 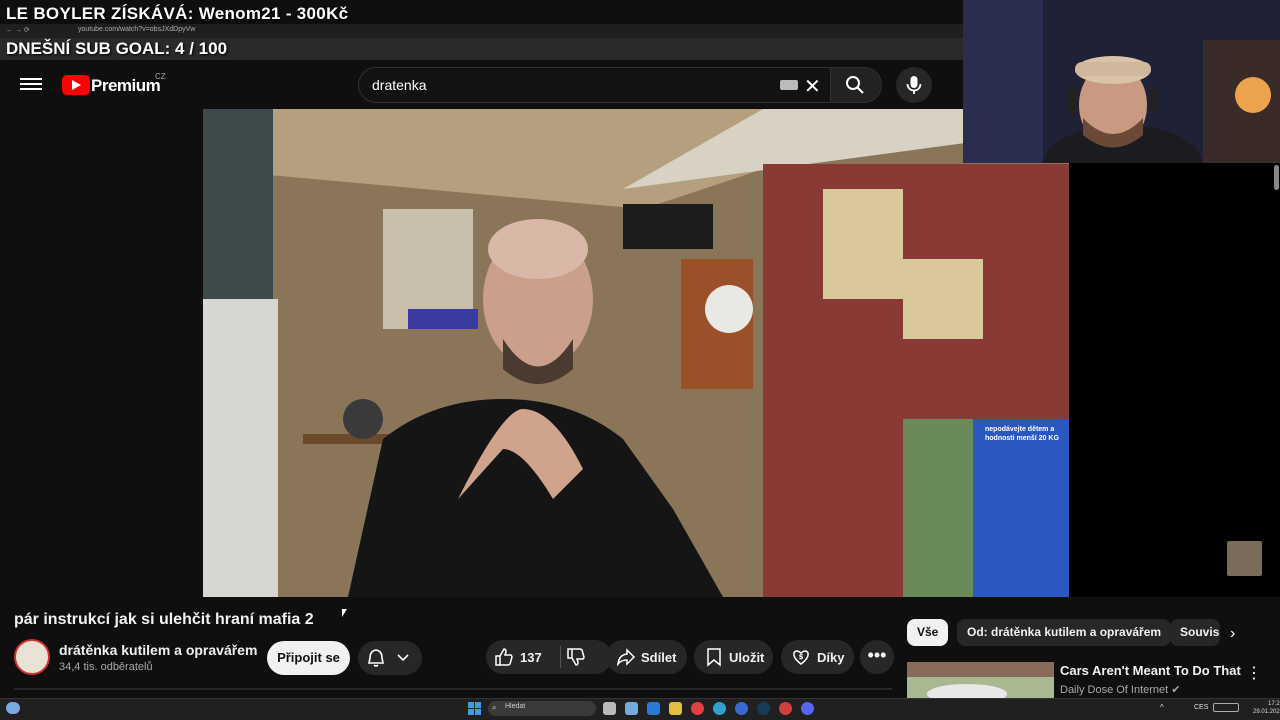 I want to click on recommended-channel: Daily Dose Of Internet ✔, so click(x=1120, y=689).